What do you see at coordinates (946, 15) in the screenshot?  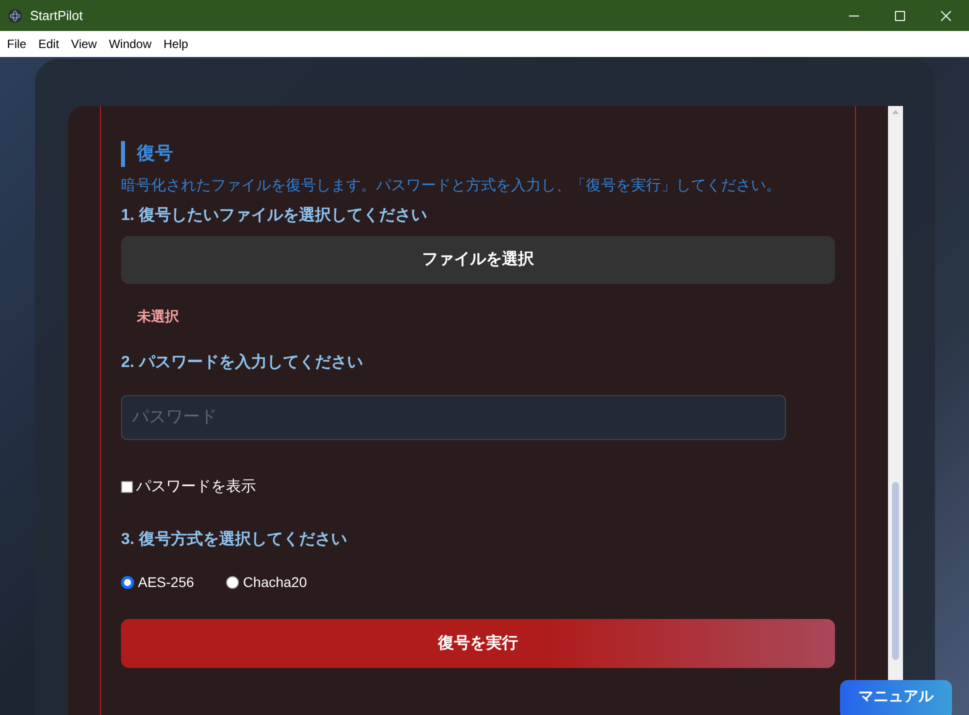 I see `close-icon` at bounding box center [946, 15].